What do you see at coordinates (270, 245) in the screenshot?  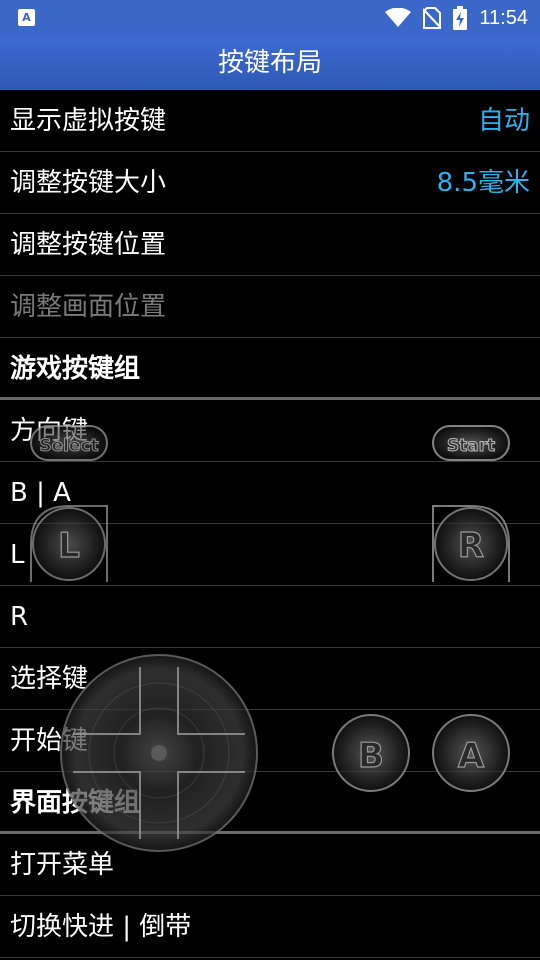 I see `setting-key-position: 调整按键位置` at bounding box center [270, 245].